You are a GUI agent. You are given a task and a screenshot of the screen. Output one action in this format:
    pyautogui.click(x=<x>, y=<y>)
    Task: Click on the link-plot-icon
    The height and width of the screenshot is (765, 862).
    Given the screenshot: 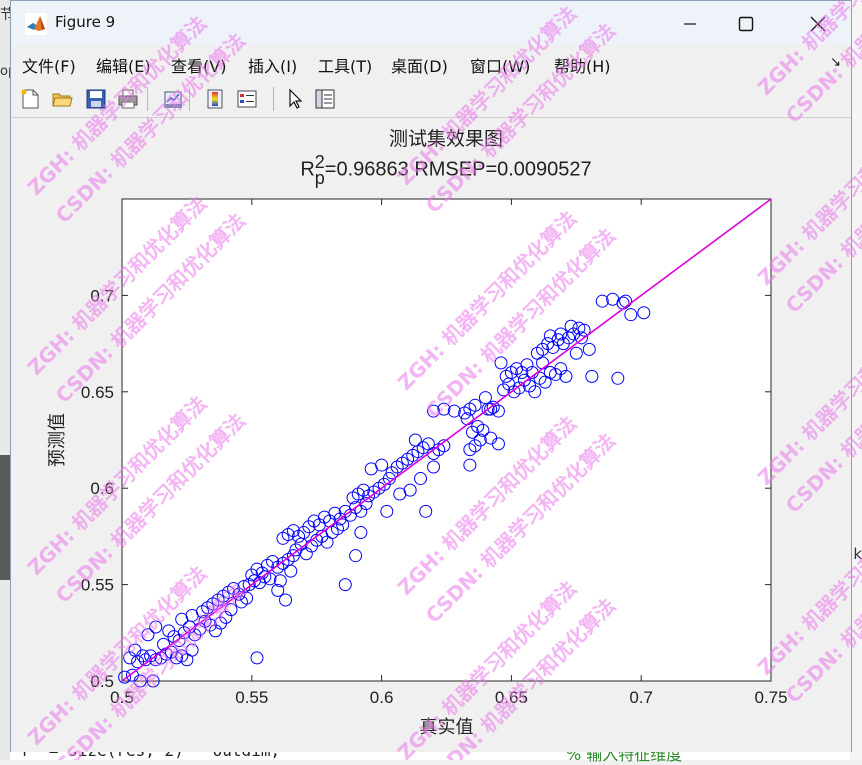 What is the action you would take?
    pyautogui.click(x=173, y=99)
    